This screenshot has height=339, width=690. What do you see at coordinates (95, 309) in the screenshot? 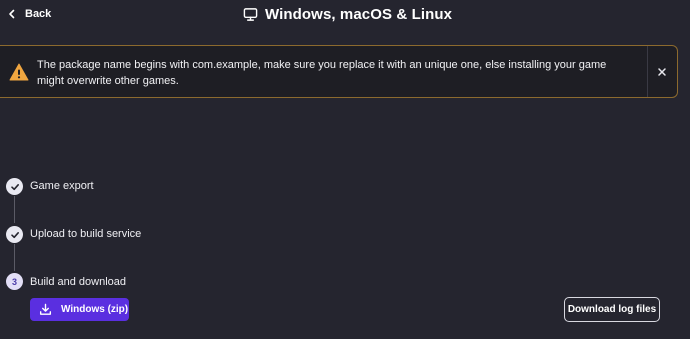
I see `download-windows-zip-label: Windows (zip)` at bounding box center [95, 309].